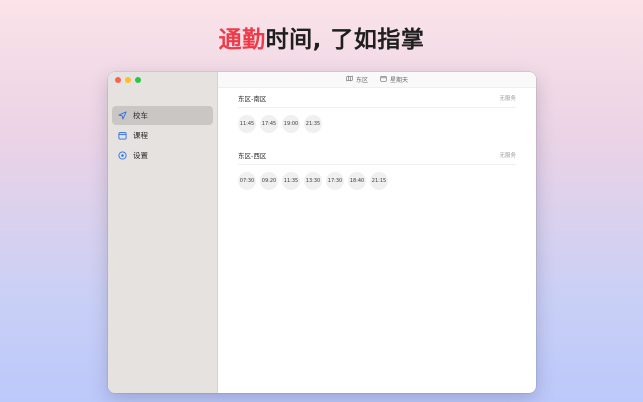  What do you see at coordinates (140, 155) in the screenshot?
I see `sidebar-item-label: 设置` at bounding box center [140, 155].